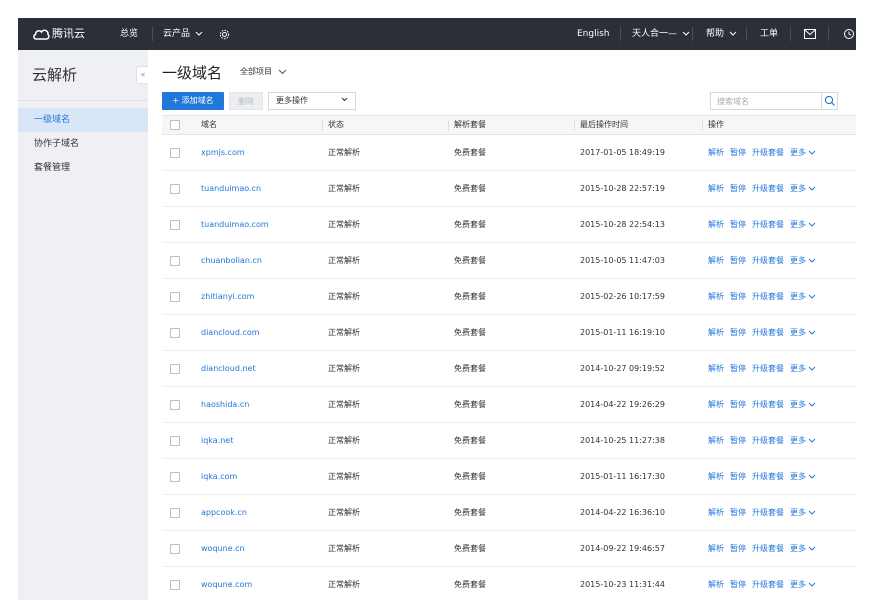 This screenshot has width=879, height=600. I want to click on header-domain: 域名, so click(209, 125).